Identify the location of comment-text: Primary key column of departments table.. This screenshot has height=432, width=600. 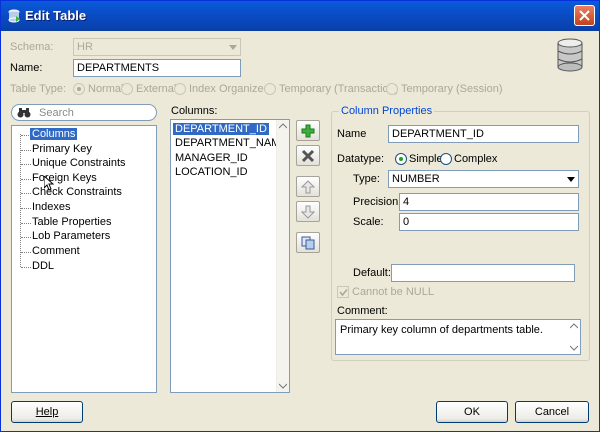
(441, 330).